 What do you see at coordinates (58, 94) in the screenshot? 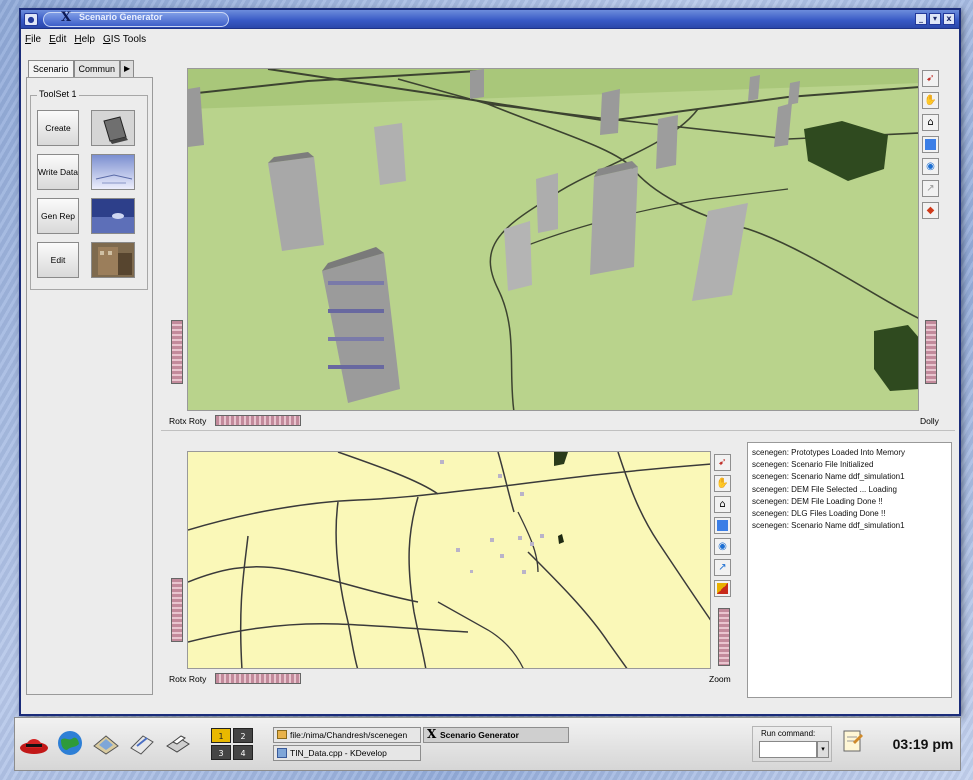
I see `toolset-label: ToolSet 1` at bounding box center [58, 94].